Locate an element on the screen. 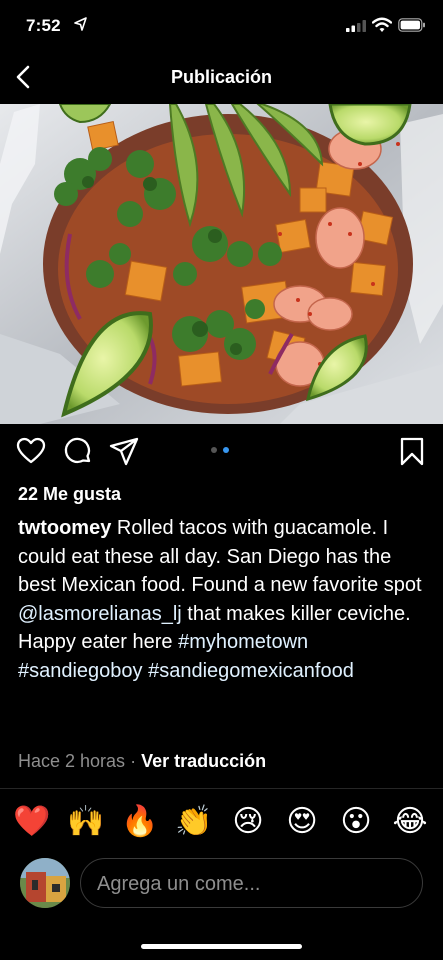 The height and width of the screenshot is (960, 443). paper-plane-icon is located at coordinates (124, 451).